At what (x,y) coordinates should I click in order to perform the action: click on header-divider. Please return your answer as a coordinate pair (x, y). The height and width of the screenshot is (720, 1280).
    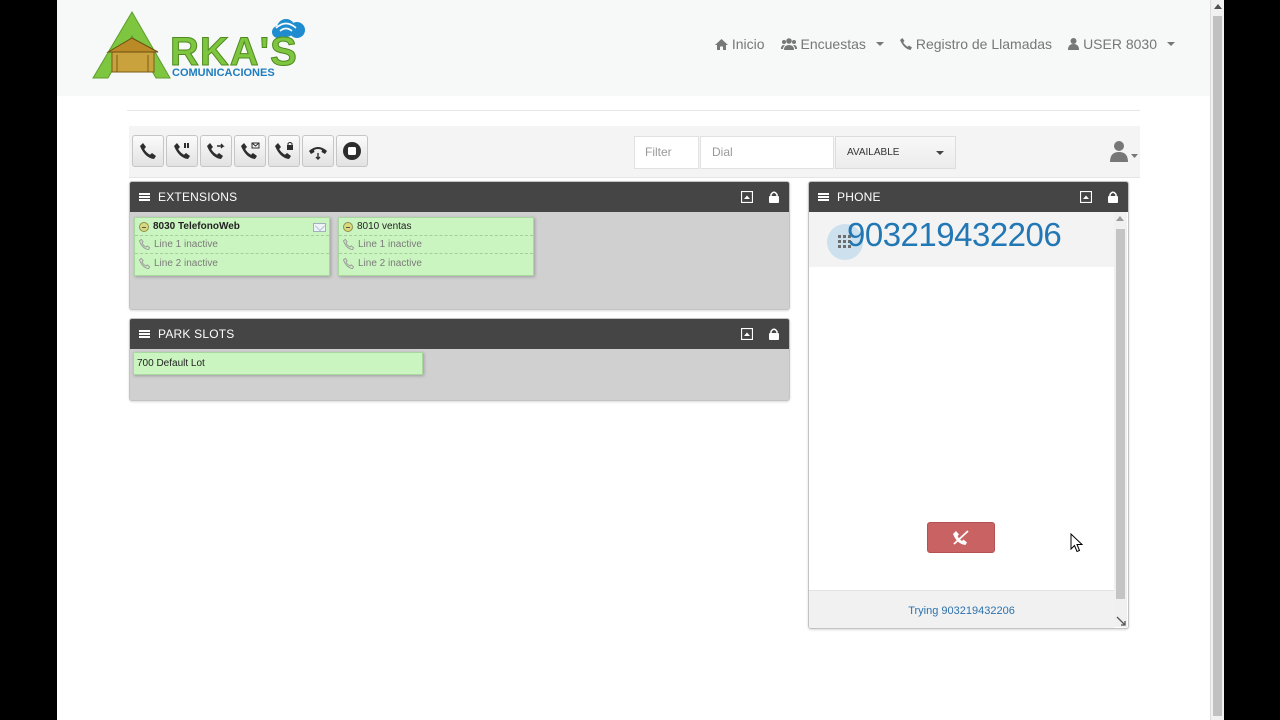
    Looking at the image, I should click on (633, 110).